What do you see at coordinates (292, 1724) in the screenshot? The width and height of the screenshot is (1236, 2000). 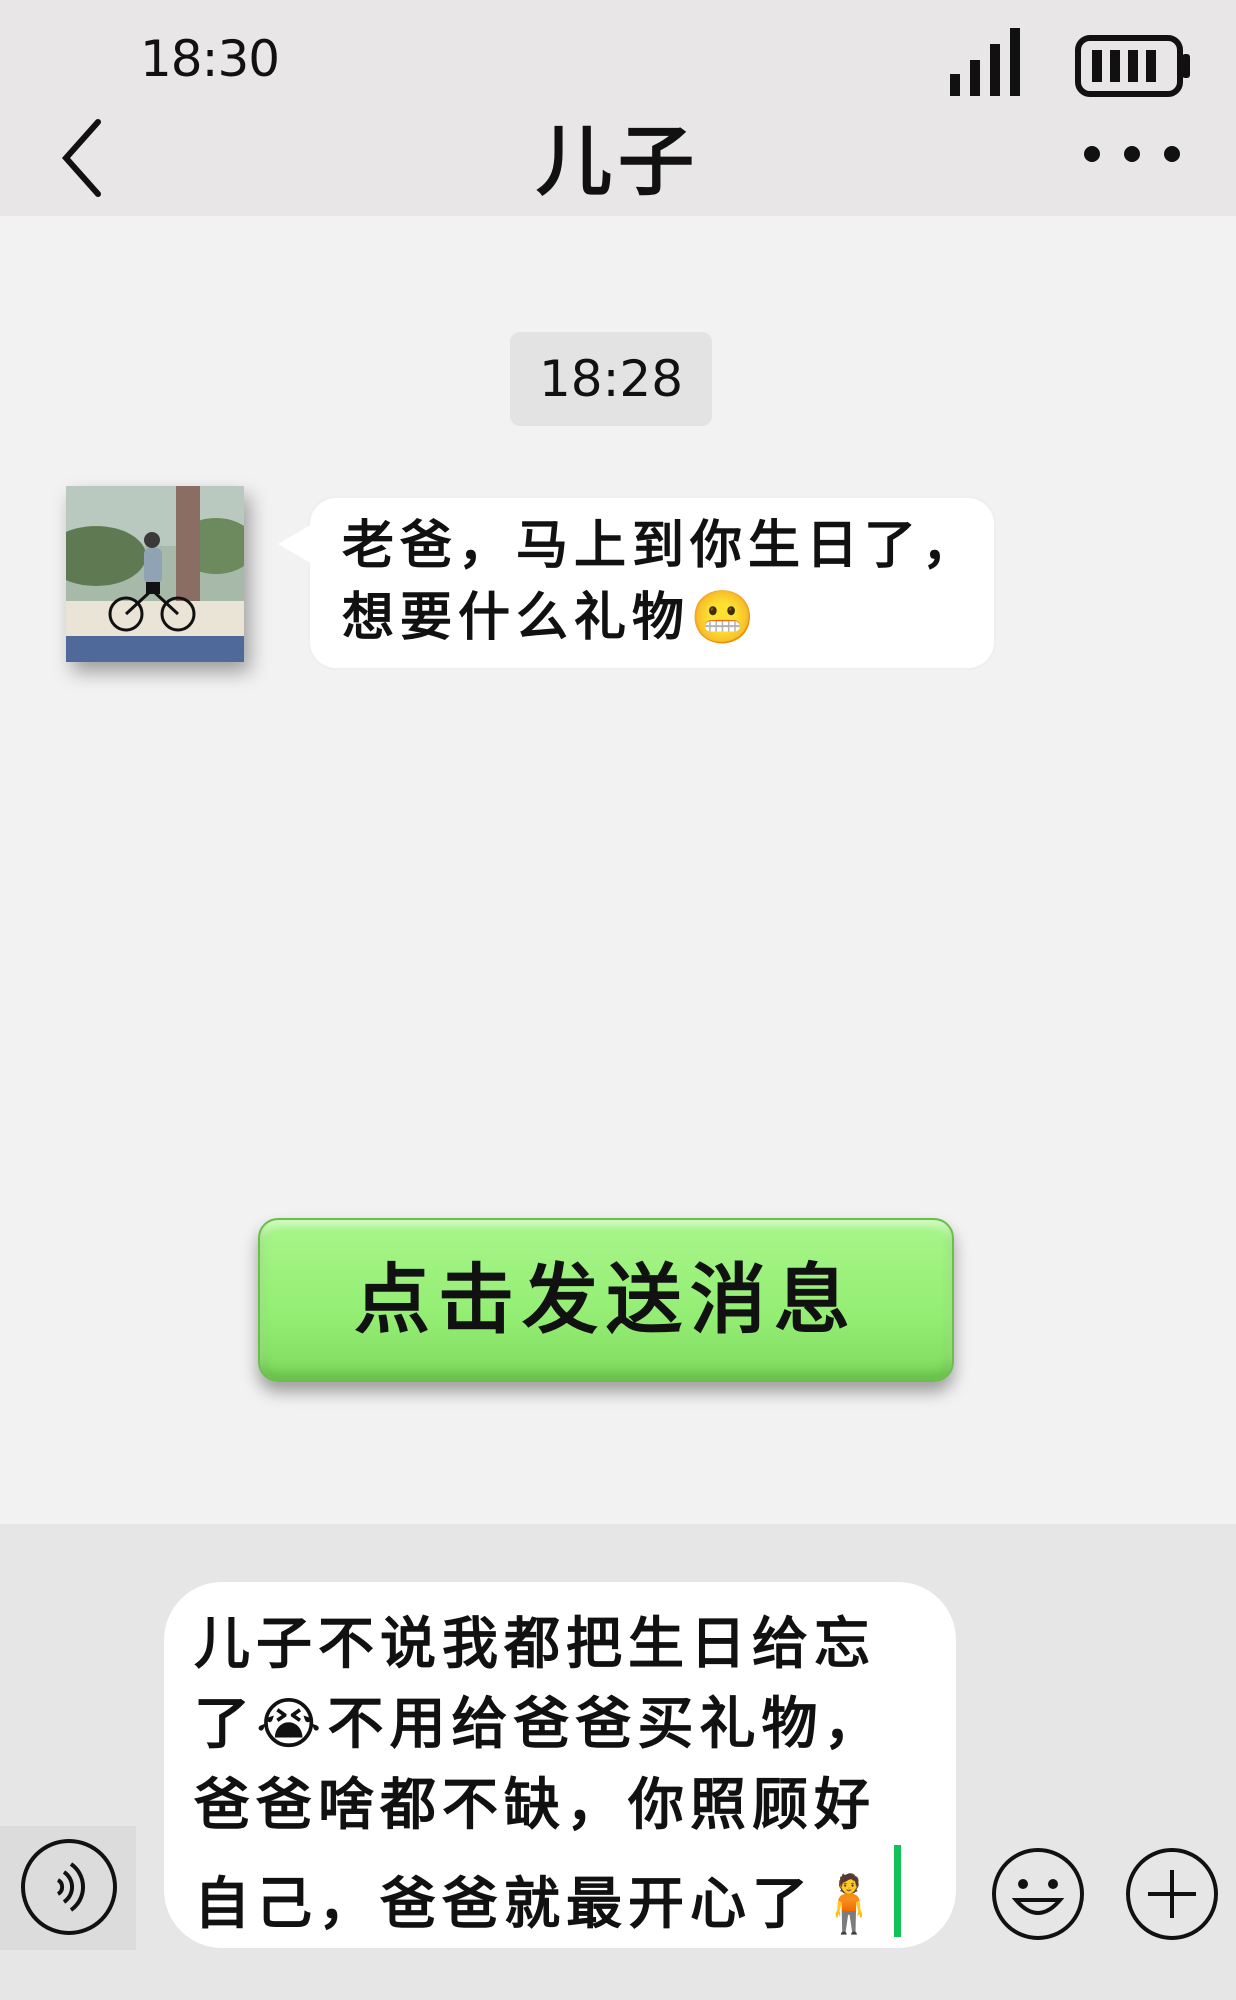 I see `crying-emoji-icon: 😭` at bounding box center [292, 1724].